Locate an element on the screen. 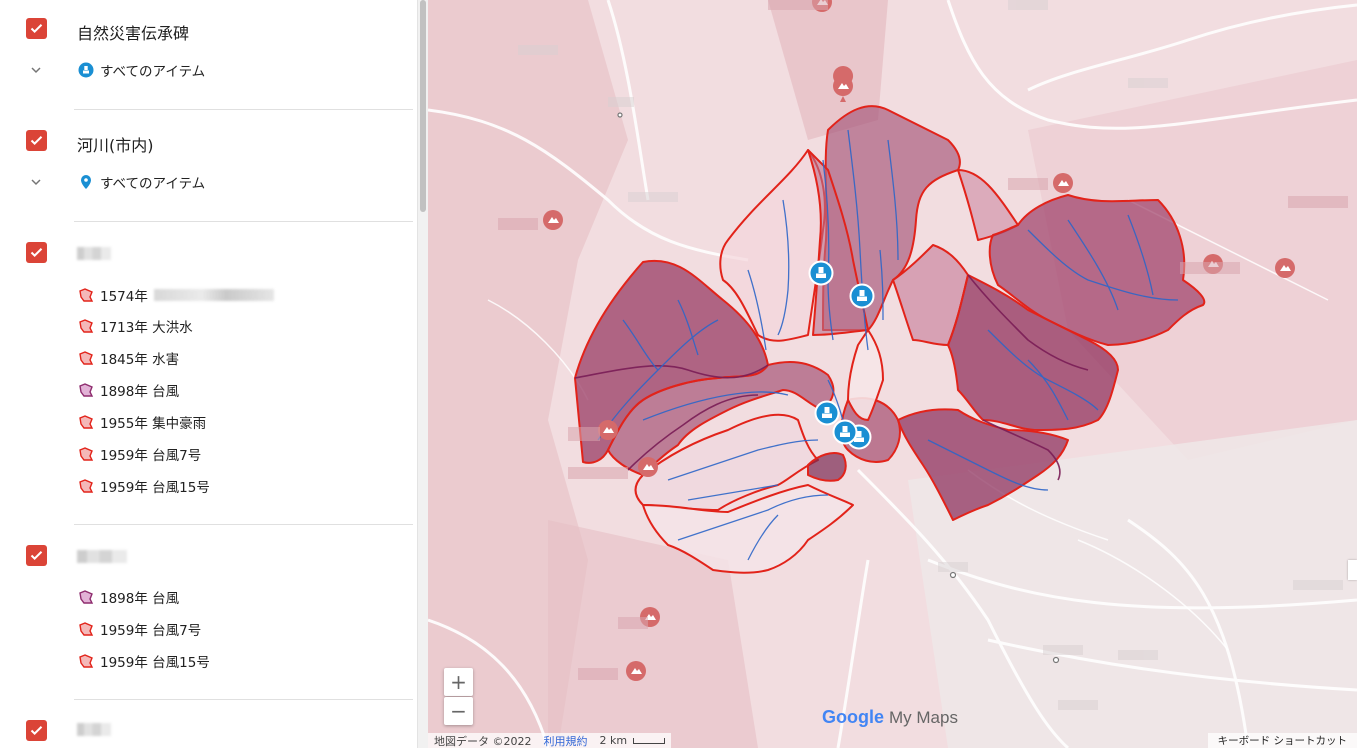 This screenshot has height=749, width=1357. map-edge-handle is located at coordinates (1352, 570).